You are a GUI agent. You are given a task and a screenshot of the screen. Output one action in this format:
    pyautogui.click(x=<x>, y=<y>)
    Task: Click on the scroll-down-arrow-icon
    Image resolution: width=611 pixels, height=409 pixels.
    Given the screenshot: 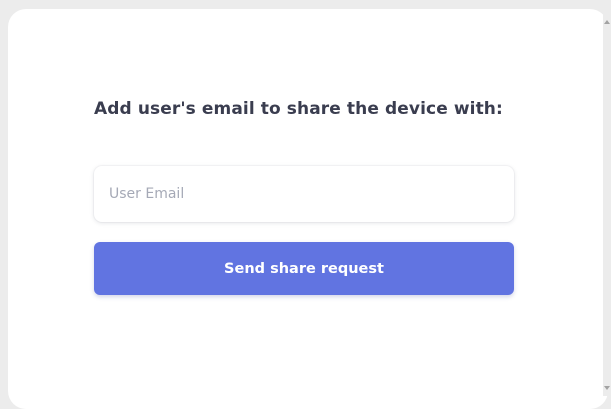 What is the action you would take?
    pyautogui.click(x=607, y=388)
    